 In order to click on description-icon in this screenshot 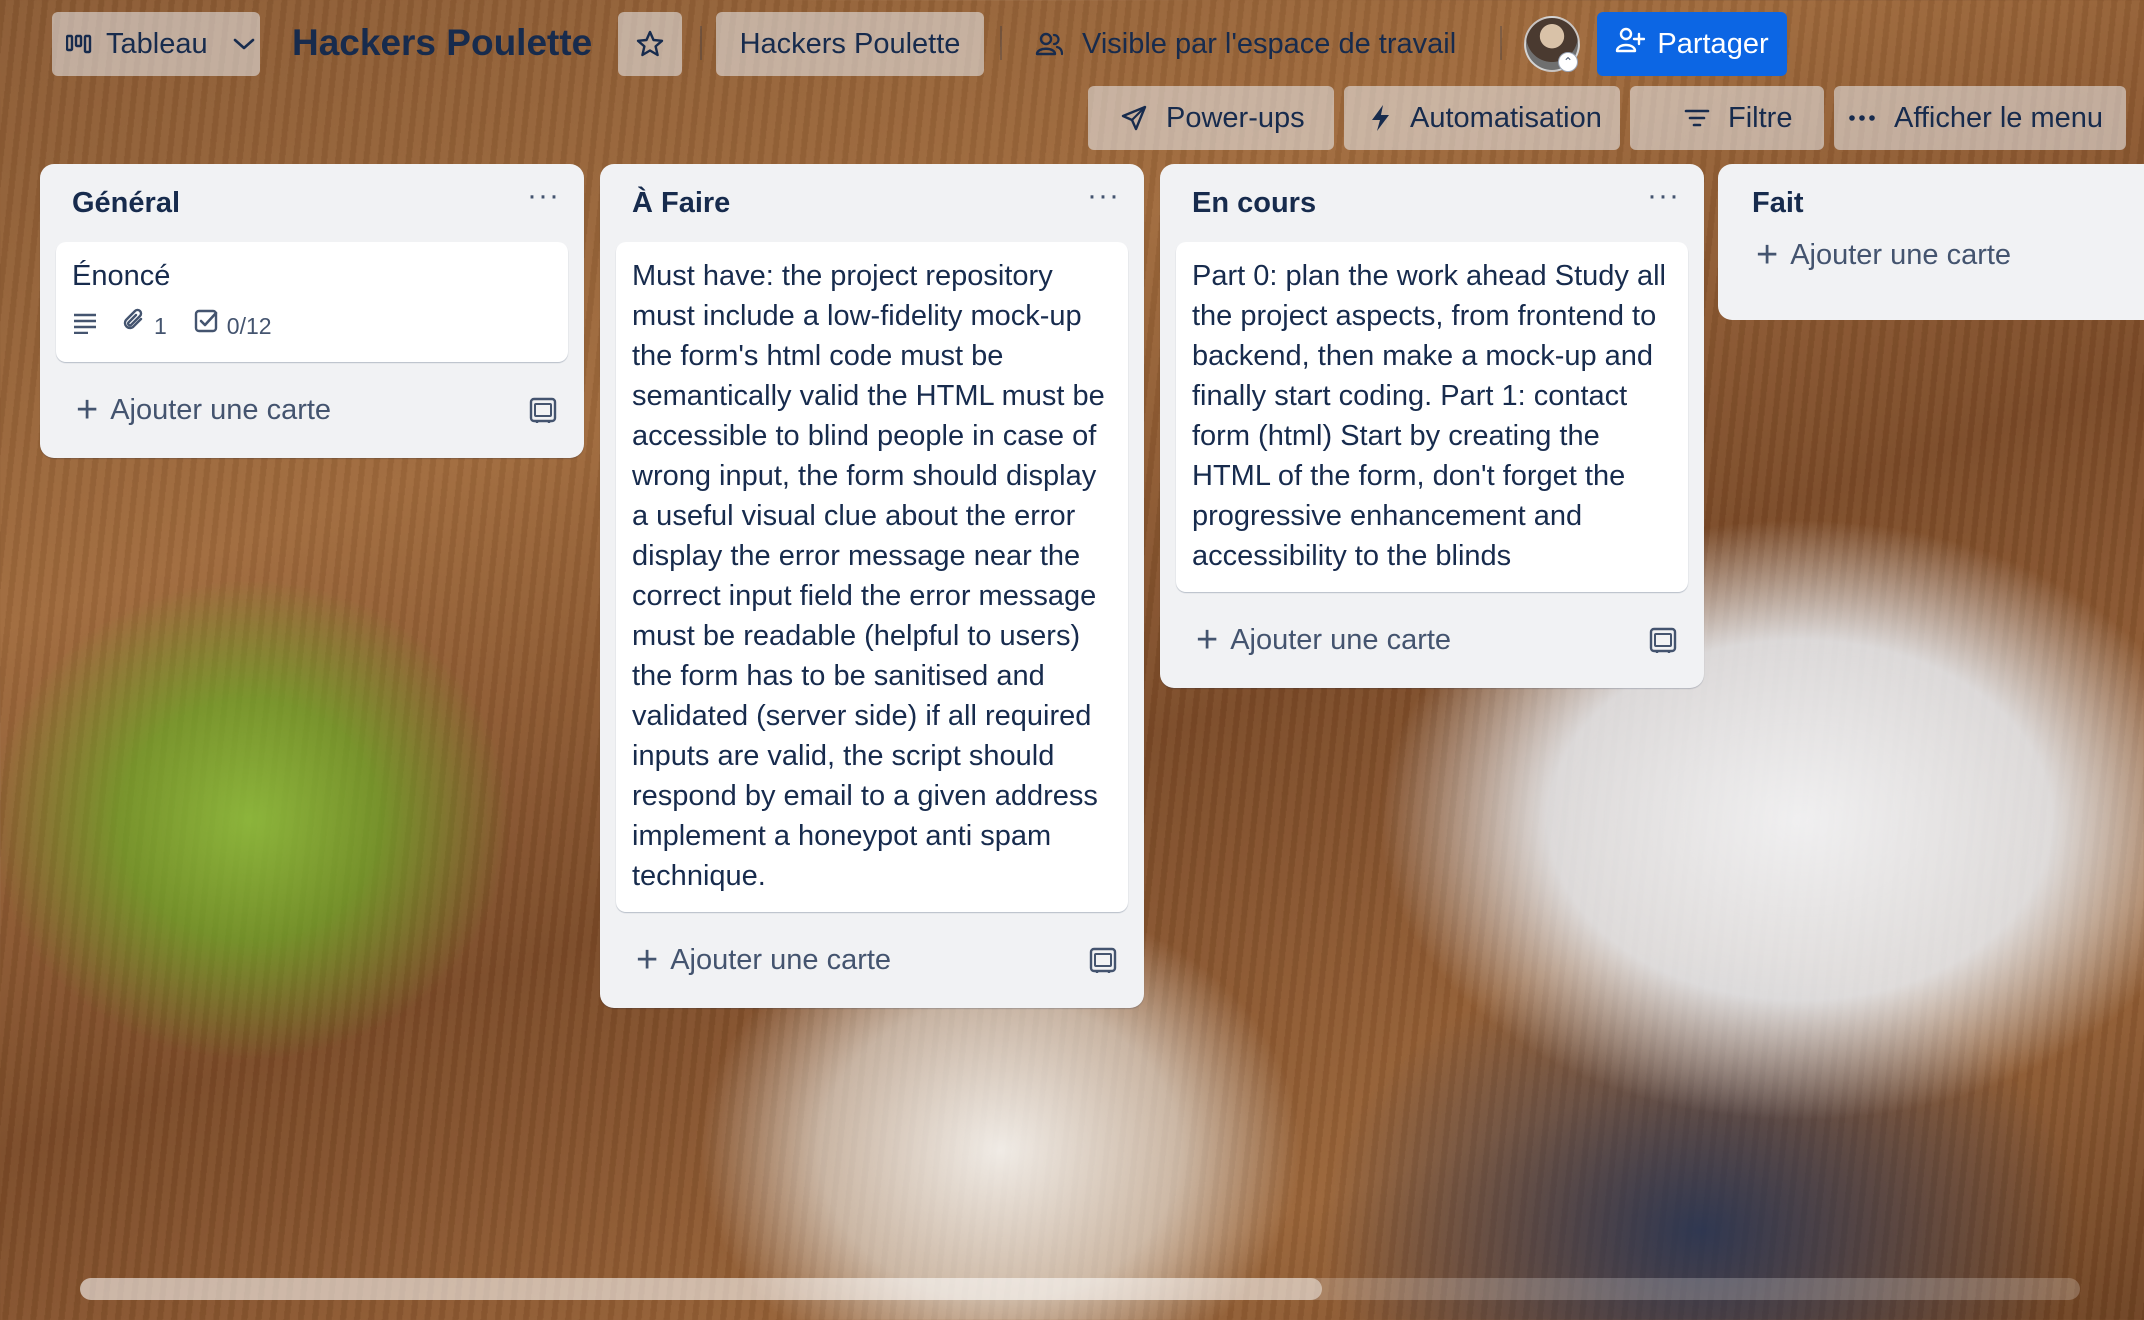, I will do `click(85, 326)`.